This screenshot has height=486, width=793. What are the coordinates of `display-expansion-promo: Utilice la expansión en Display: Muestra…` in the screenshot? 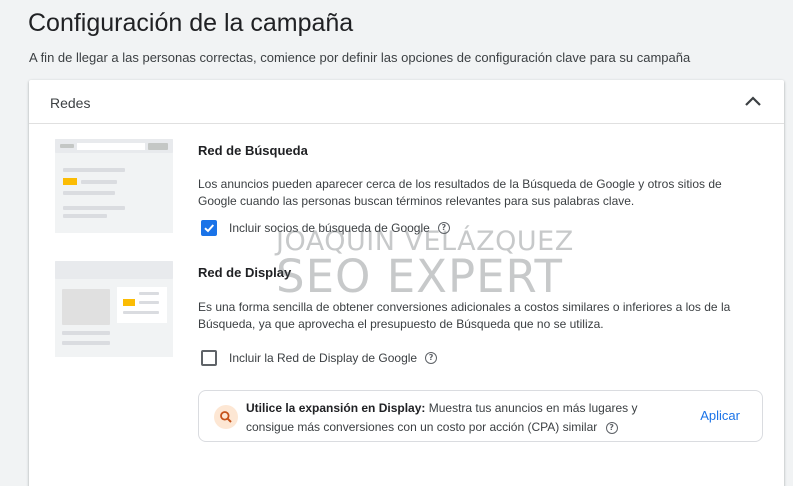 It's located at (480, 416).